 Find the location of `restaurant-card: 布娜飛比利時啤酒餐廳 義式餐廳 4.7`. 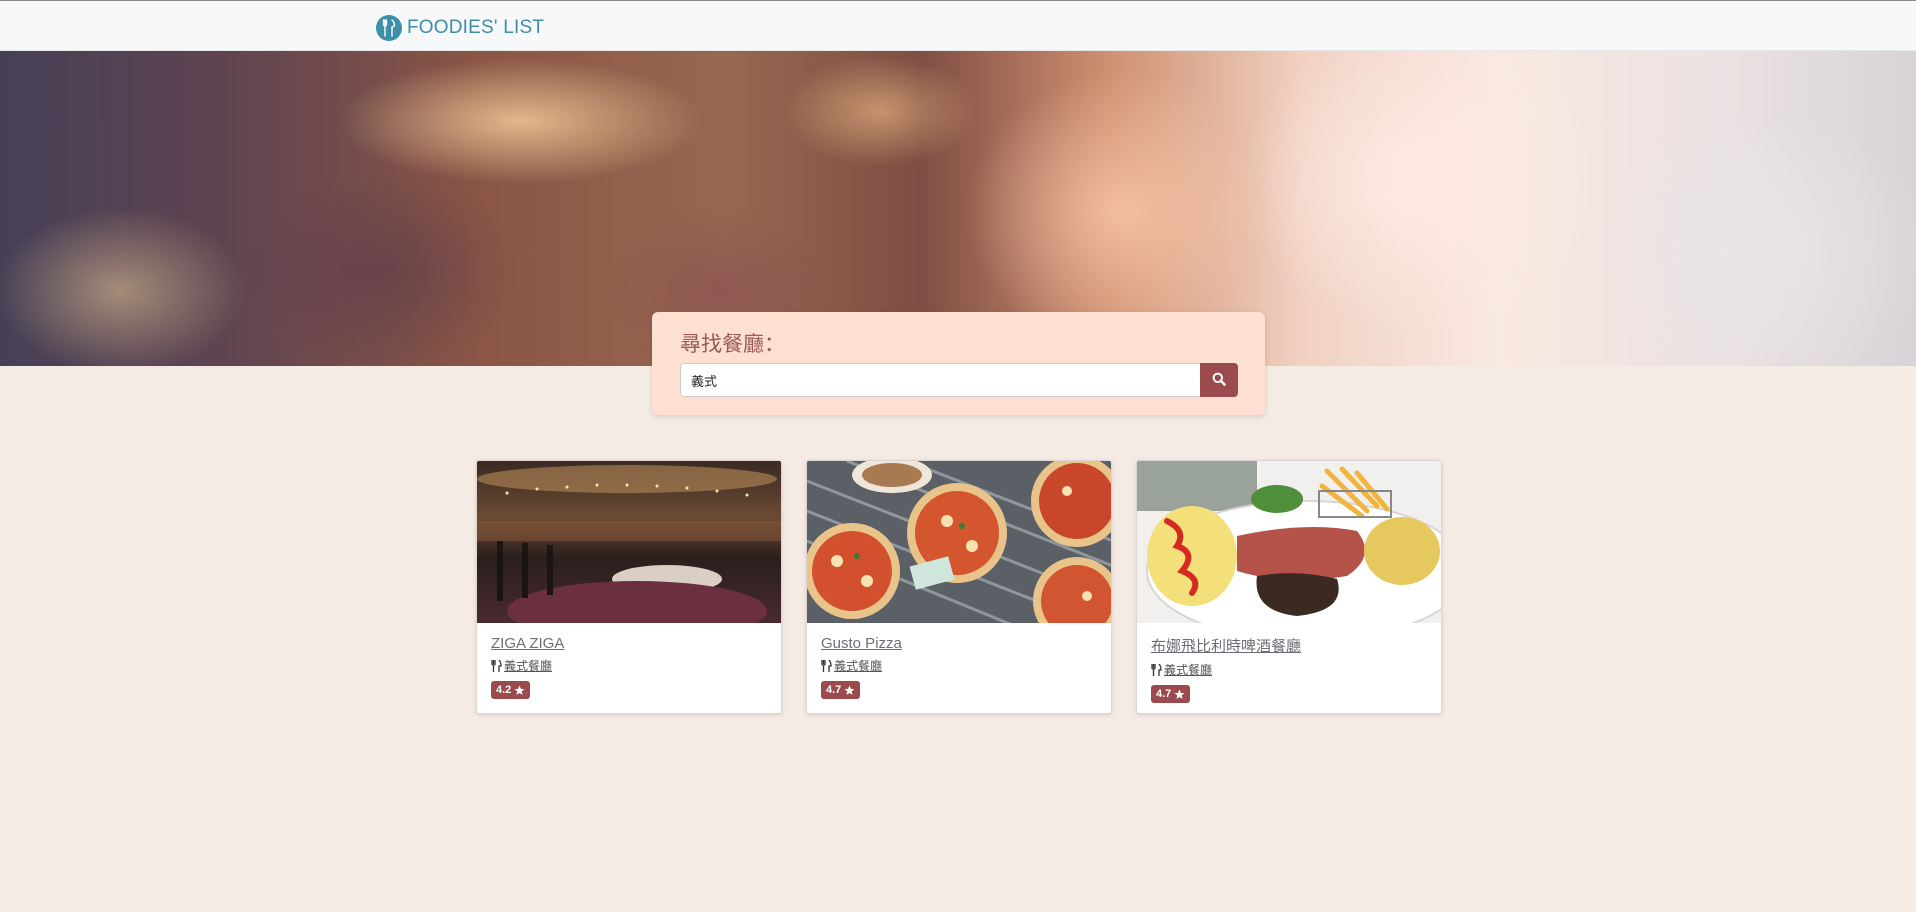

restaurant-card: 布娜飛比利時啤酒餐廳 義式餐廳 4.7 is located at coordinates (1289, 587).